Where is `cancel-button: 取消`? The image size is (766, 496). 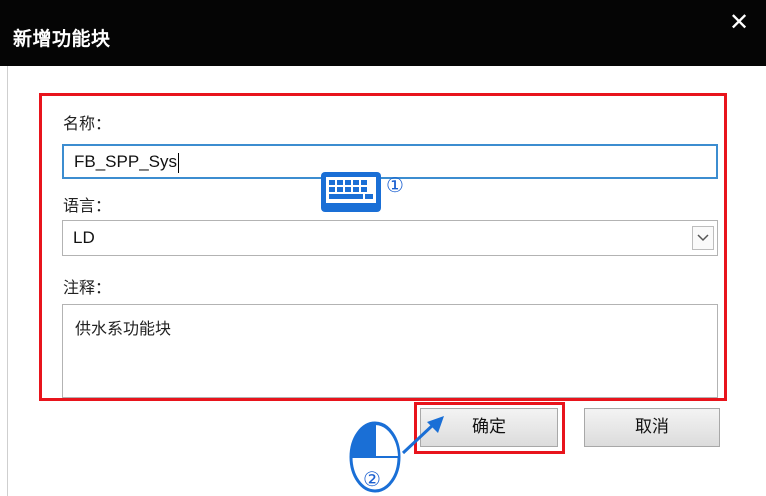
cancel-button: 取消 is located at coordinates (652, 427).